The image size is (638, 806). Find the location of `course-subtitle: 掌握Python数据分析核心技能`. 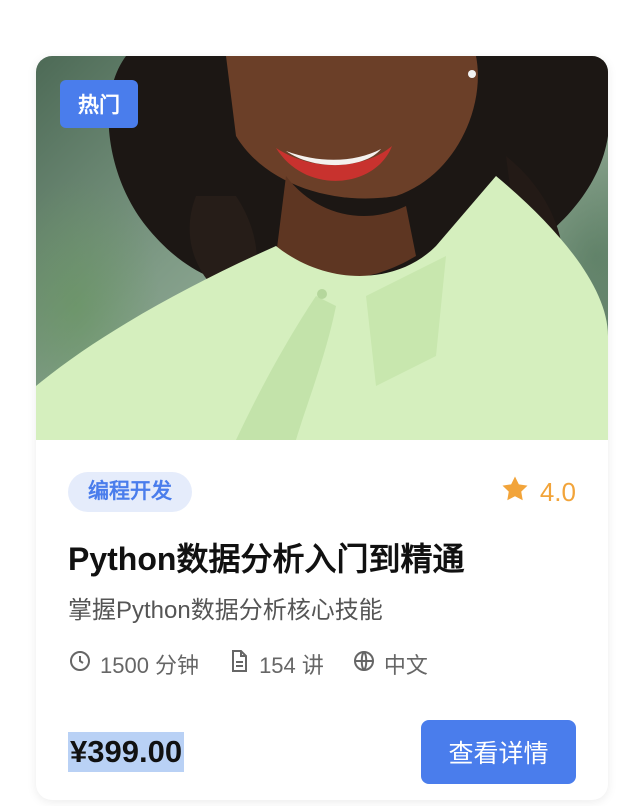

course-subtitle: 掌握Python数据分析核心技能 is located at coordinates (225, 610).